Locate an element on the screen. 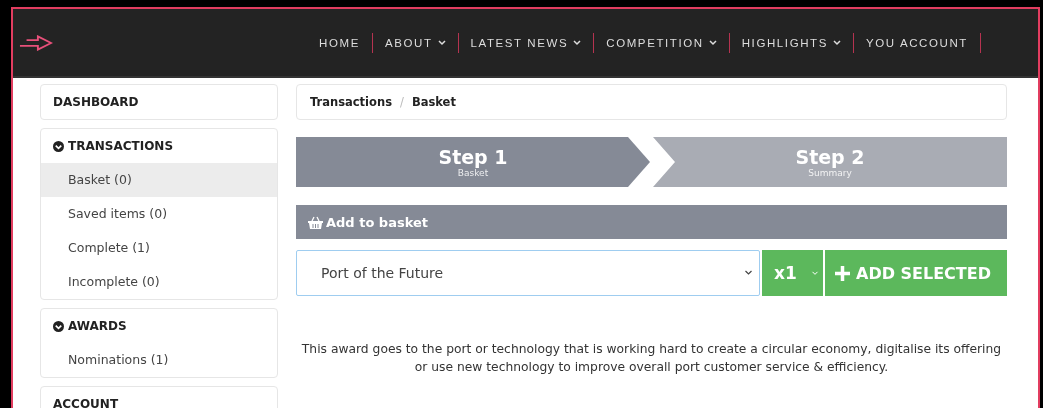  nav-link: HOME is located at coordinates (339, 42).